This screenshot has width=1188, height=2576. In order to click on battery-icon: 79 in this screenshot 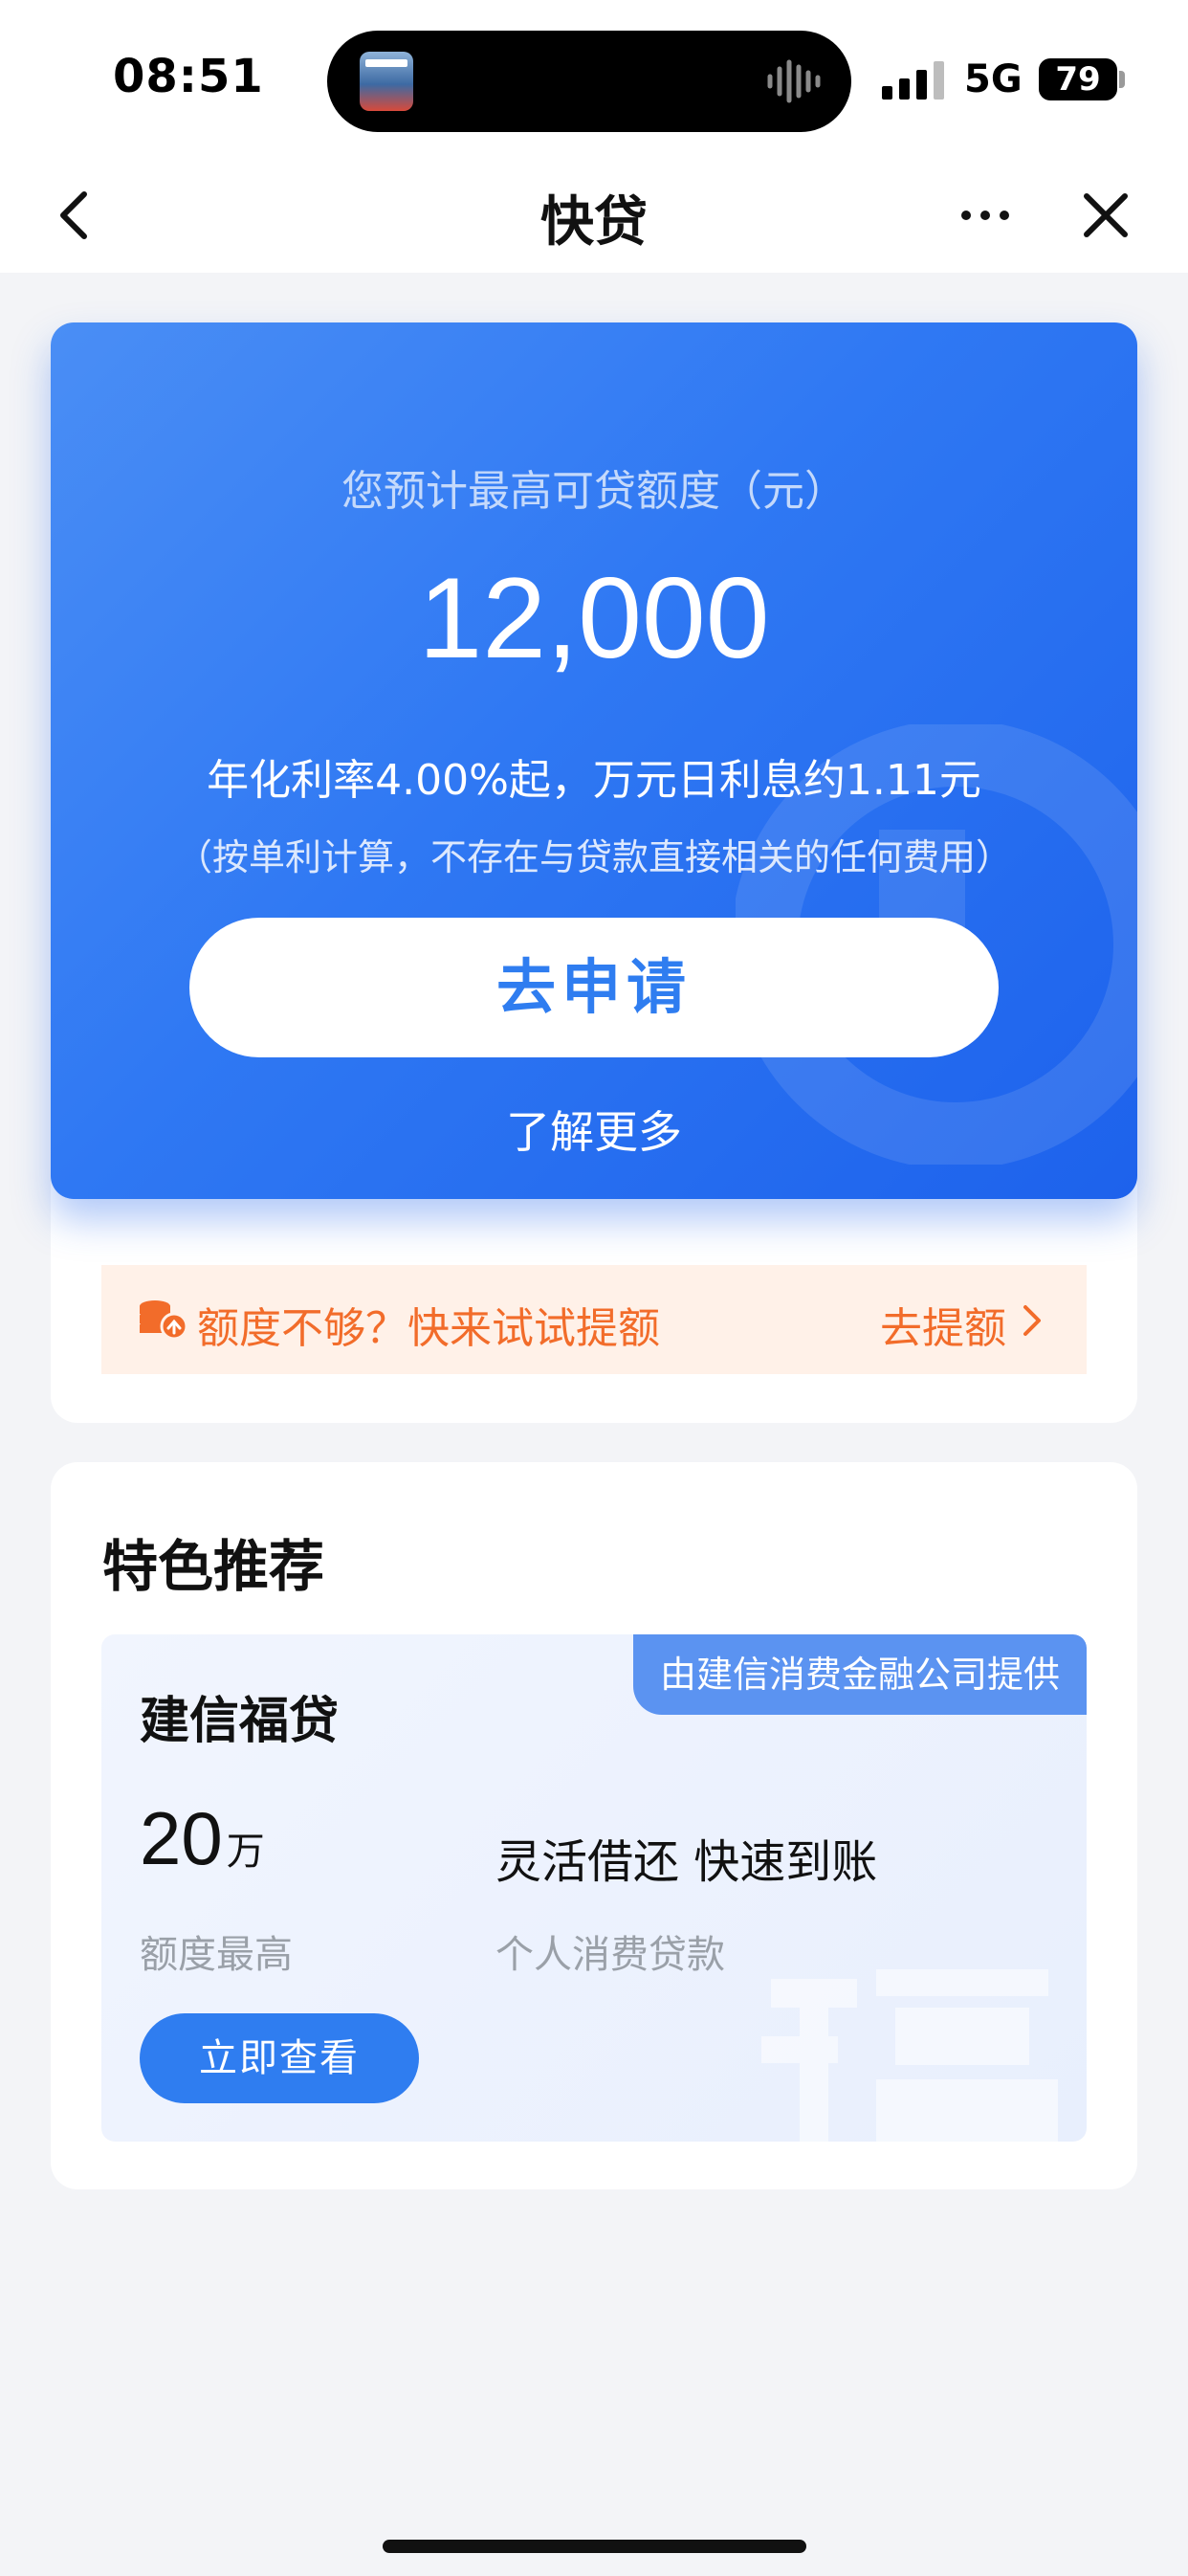, I will do `click(1078, 79)`.